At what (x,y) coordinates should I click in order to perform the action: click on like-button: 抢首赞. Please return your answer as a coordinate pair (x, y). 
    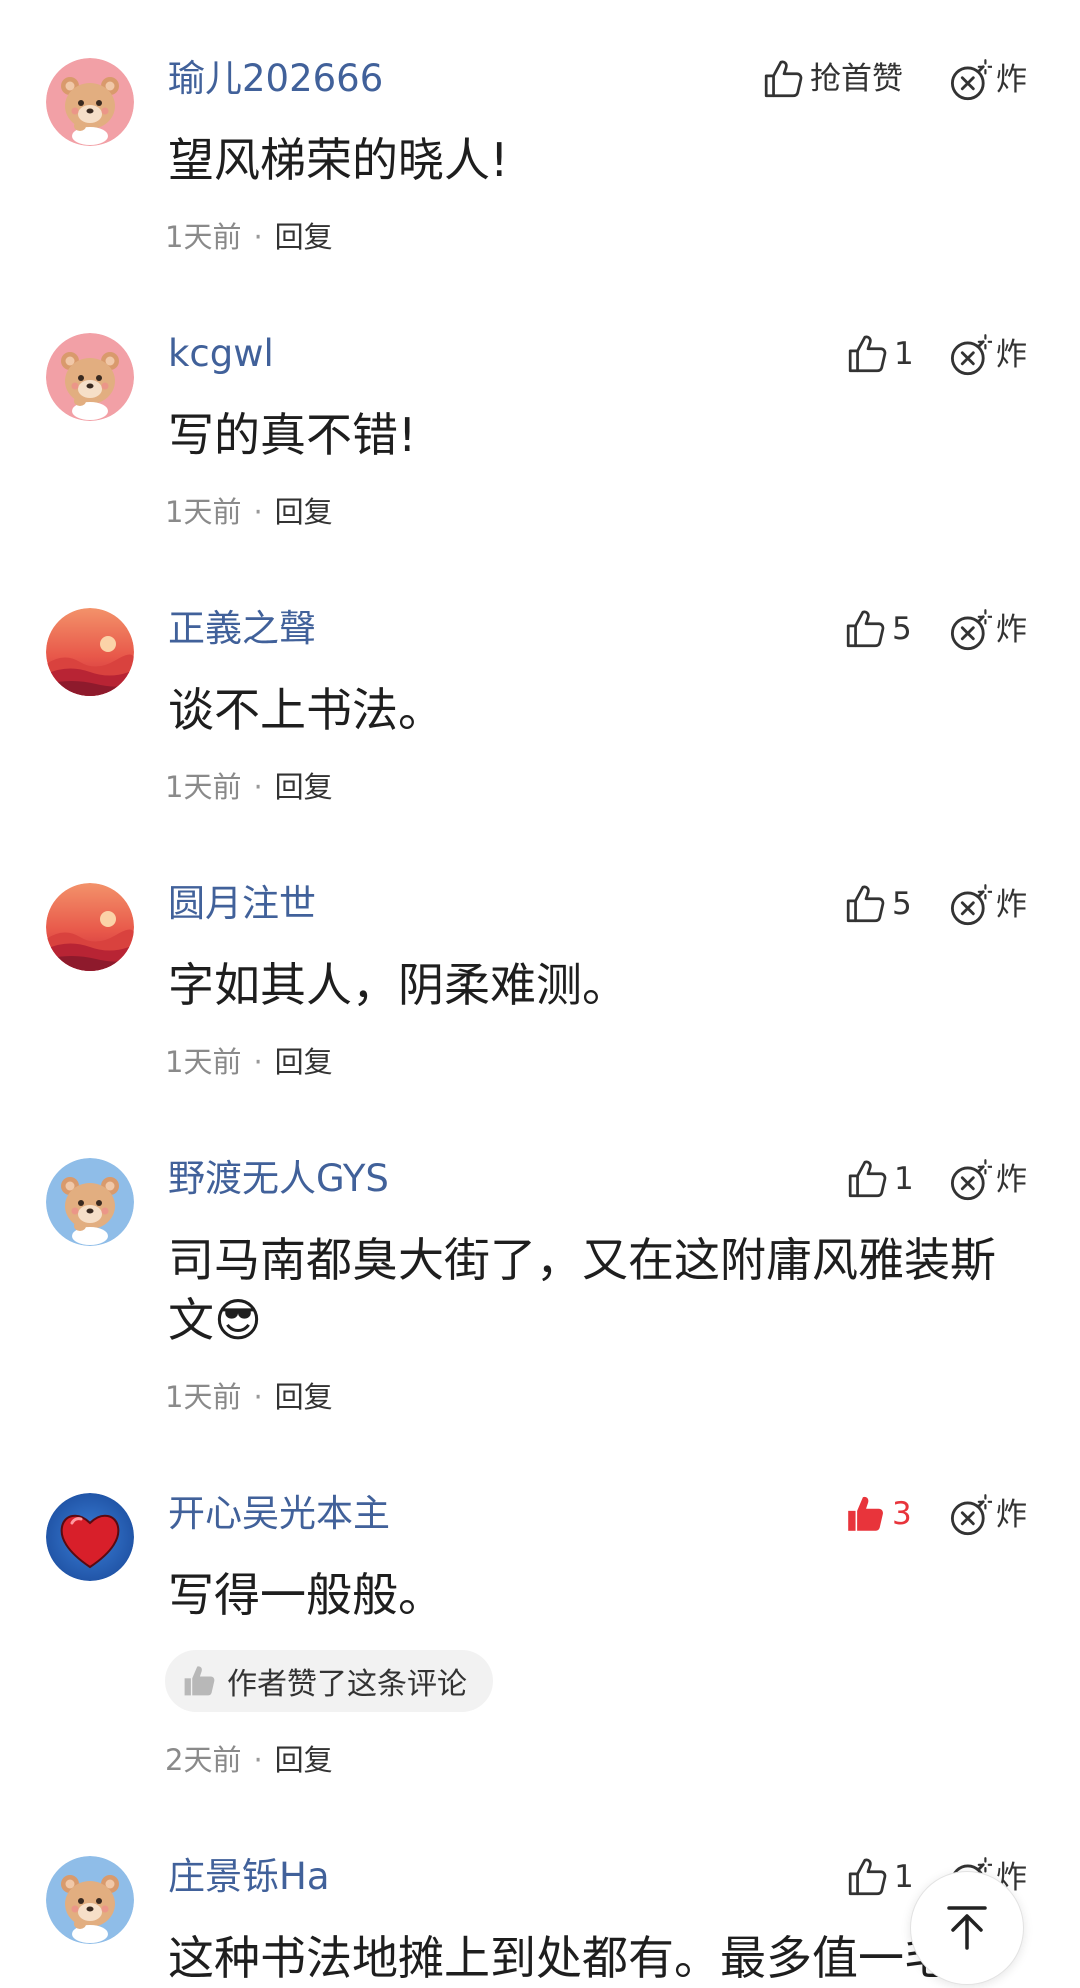
    Looking at the image, I should click on (832, 79).